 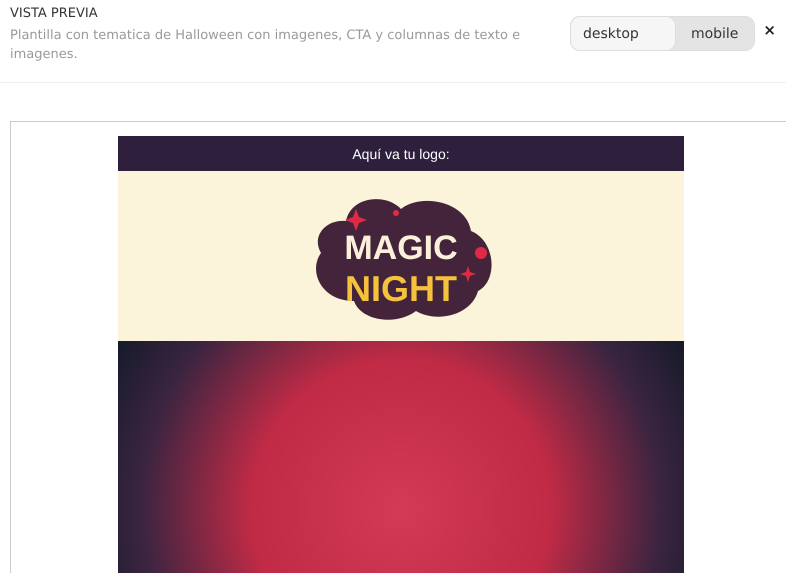 I want to click on template-description: Plantilla con tematica de Halloween con imagenes, CTA y columnas de texto e imagenes., so click(x=266, y=45).